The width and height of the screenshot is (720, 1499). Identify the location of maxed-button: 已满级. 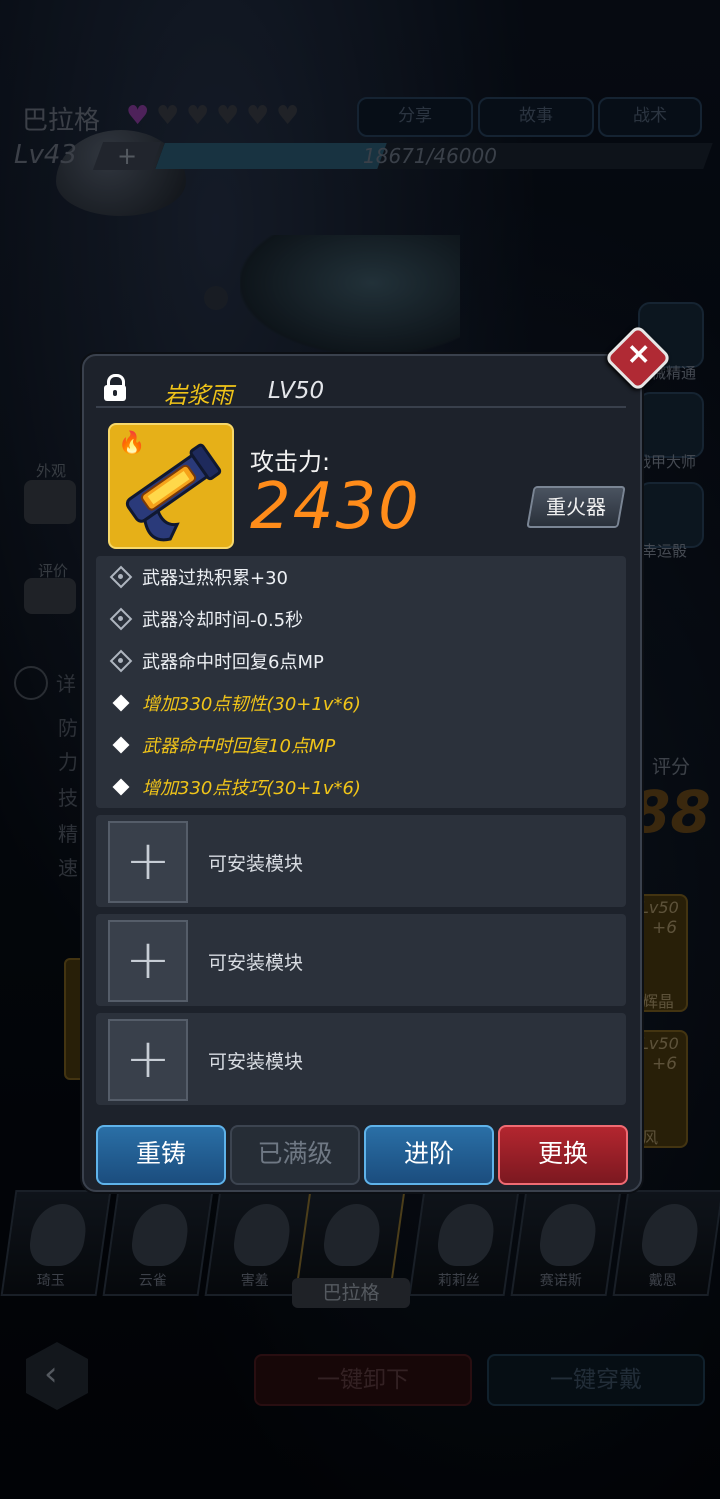
(295, 1155).